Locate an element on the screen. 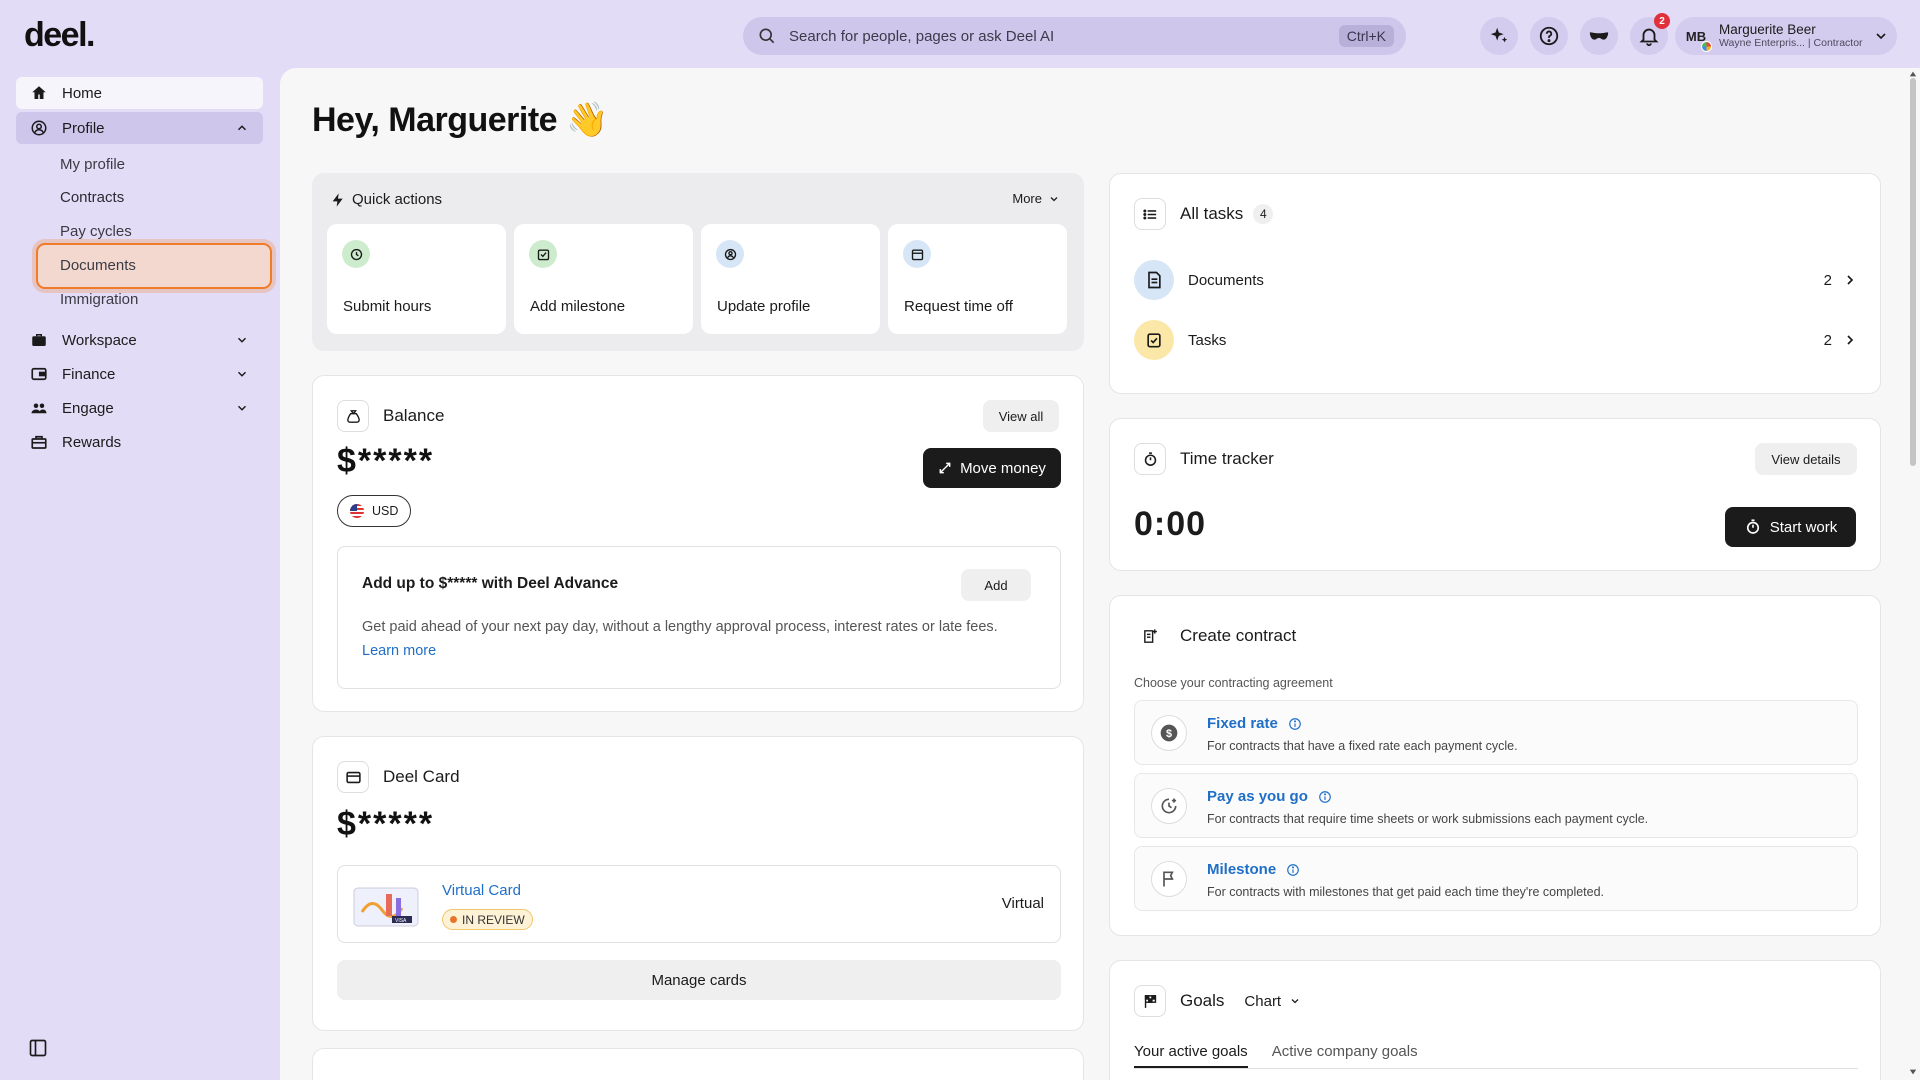 This screenshot has height=1080, width=1920. task-row-tasks: Tasks 2 is located at coordinates (1496, 340).